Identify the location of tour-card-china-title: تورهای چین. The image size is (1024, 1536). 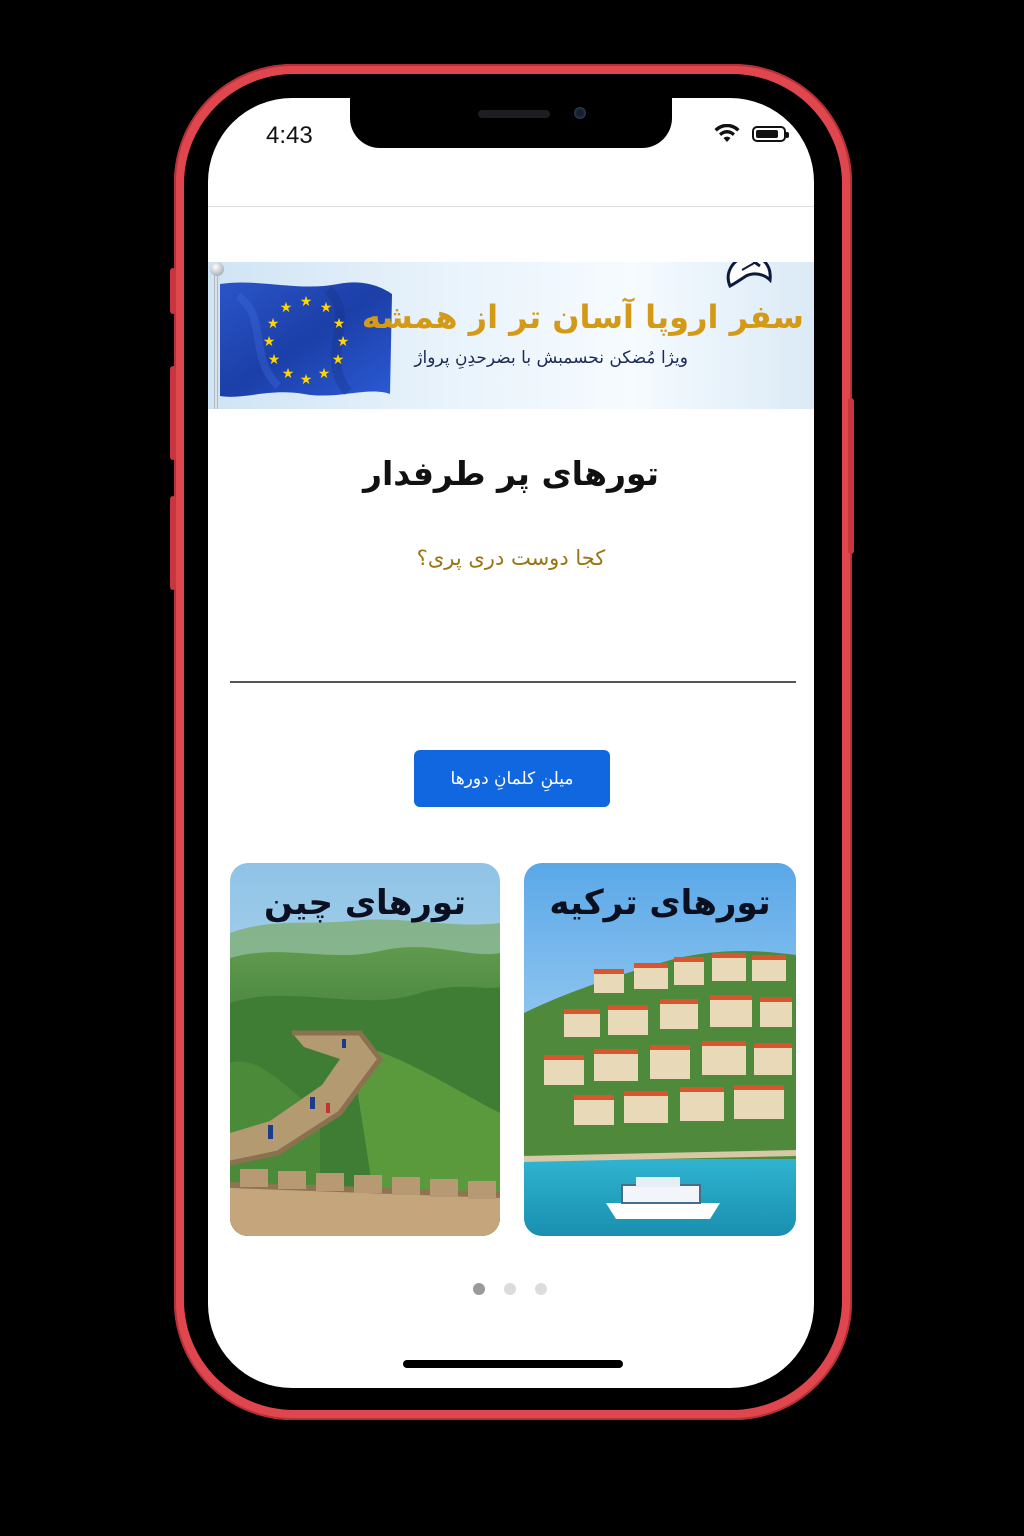
(365, 903).